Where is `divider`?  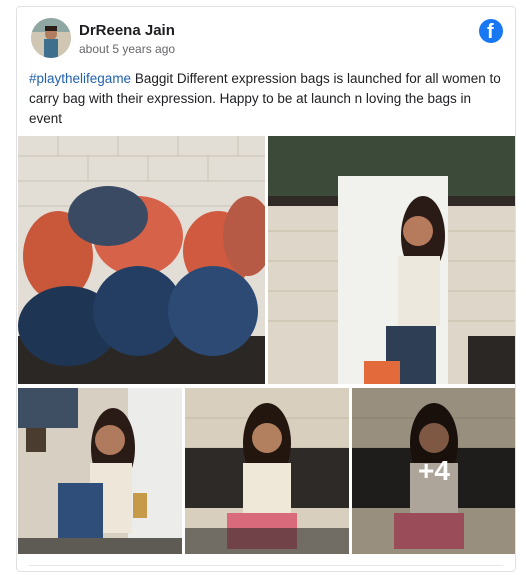 divider is located at coordinates (266, 565).